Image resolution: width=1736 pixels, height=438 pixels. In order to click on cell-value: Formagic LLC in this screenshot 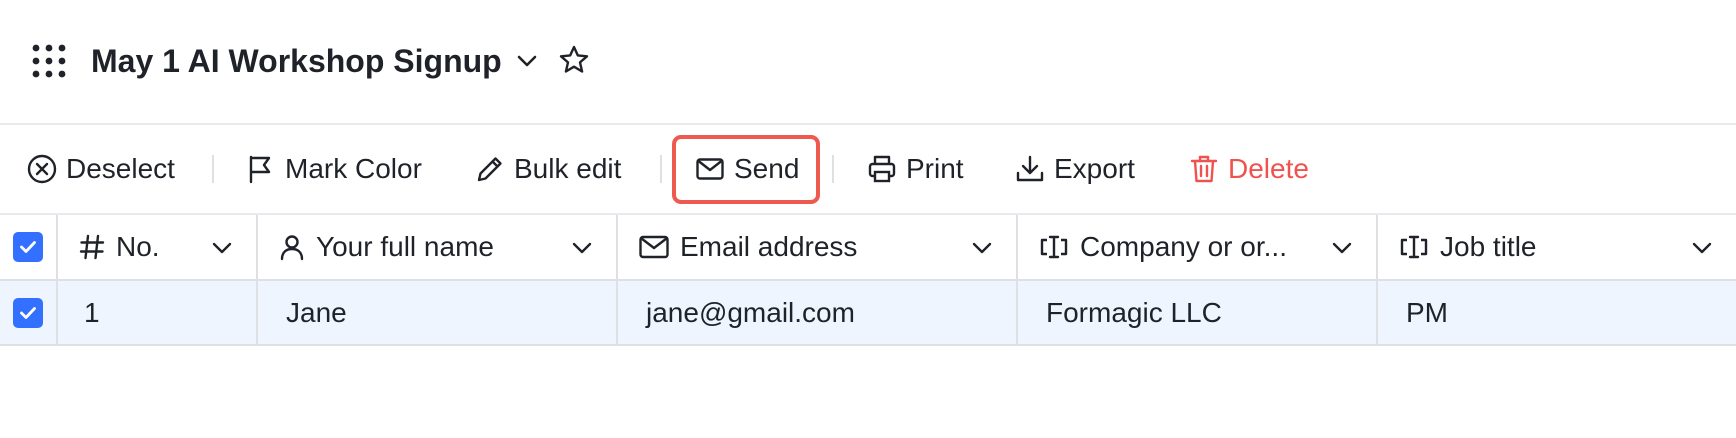, I will do `click(1134, 312)`.